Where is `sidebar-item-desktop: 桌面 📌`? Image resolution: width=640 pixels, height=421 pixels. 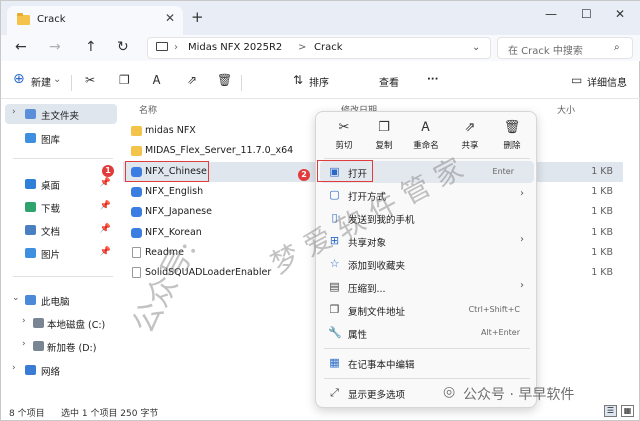 sidebar-item-desktop: 桌面 📌 is located at coordinates (61, 184).